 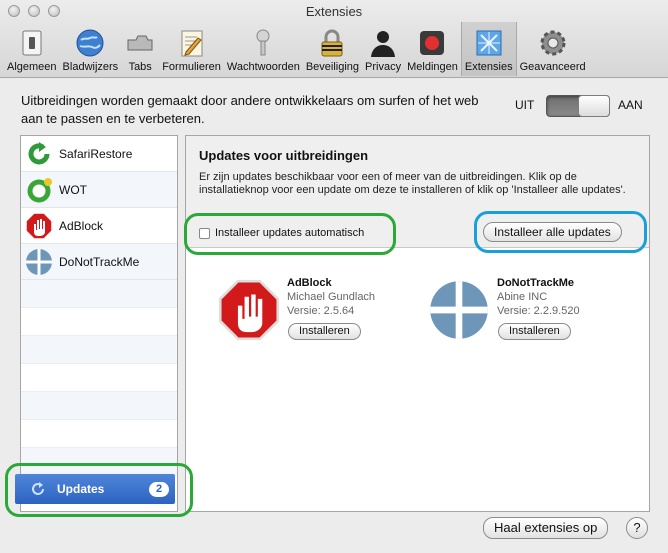 What do you see at coordinates (281, 233) in the screenshot?
I see `auto-install-checkbox: Installeer updates automatisch` at bounding box center [281, 233].